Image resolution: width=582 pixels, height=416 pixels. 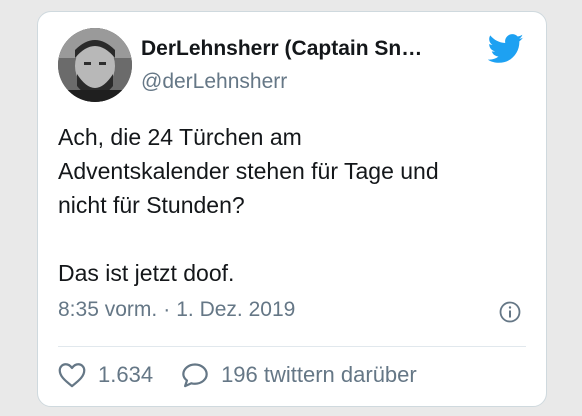 What do you see at coordinates (108, 309) in the screenshot?
I see `tweet-time: 8:35 vorm.` at bounding box center [108, 309].